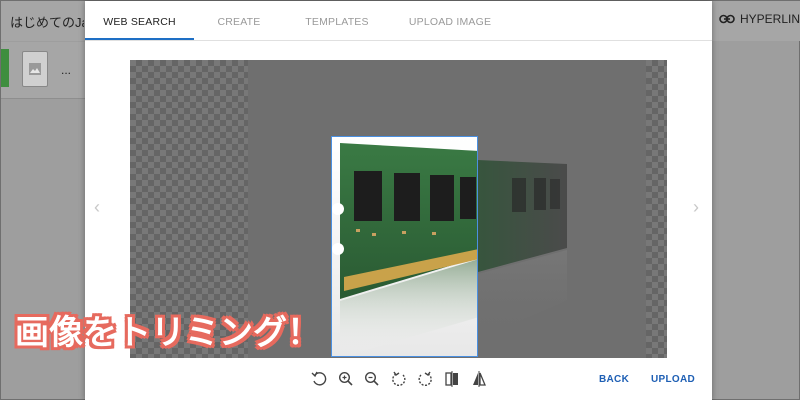 The image size is (800, 400). I want to click on zoom-out-icon, so click(372, 379).